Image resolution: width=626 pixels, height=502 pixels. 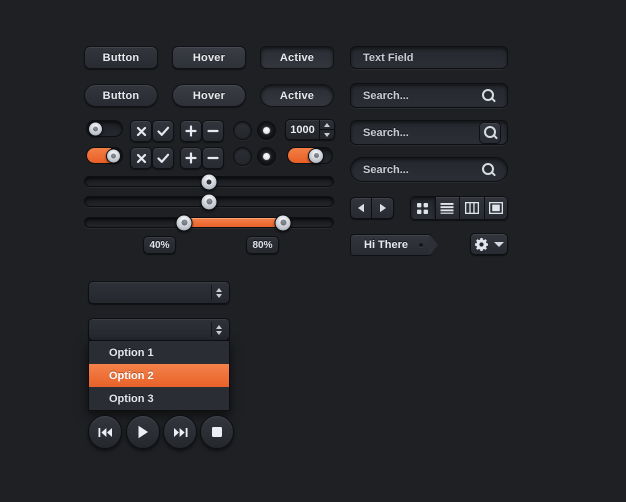 I want to click on previous-track-icon, so click(x=105, y=432).